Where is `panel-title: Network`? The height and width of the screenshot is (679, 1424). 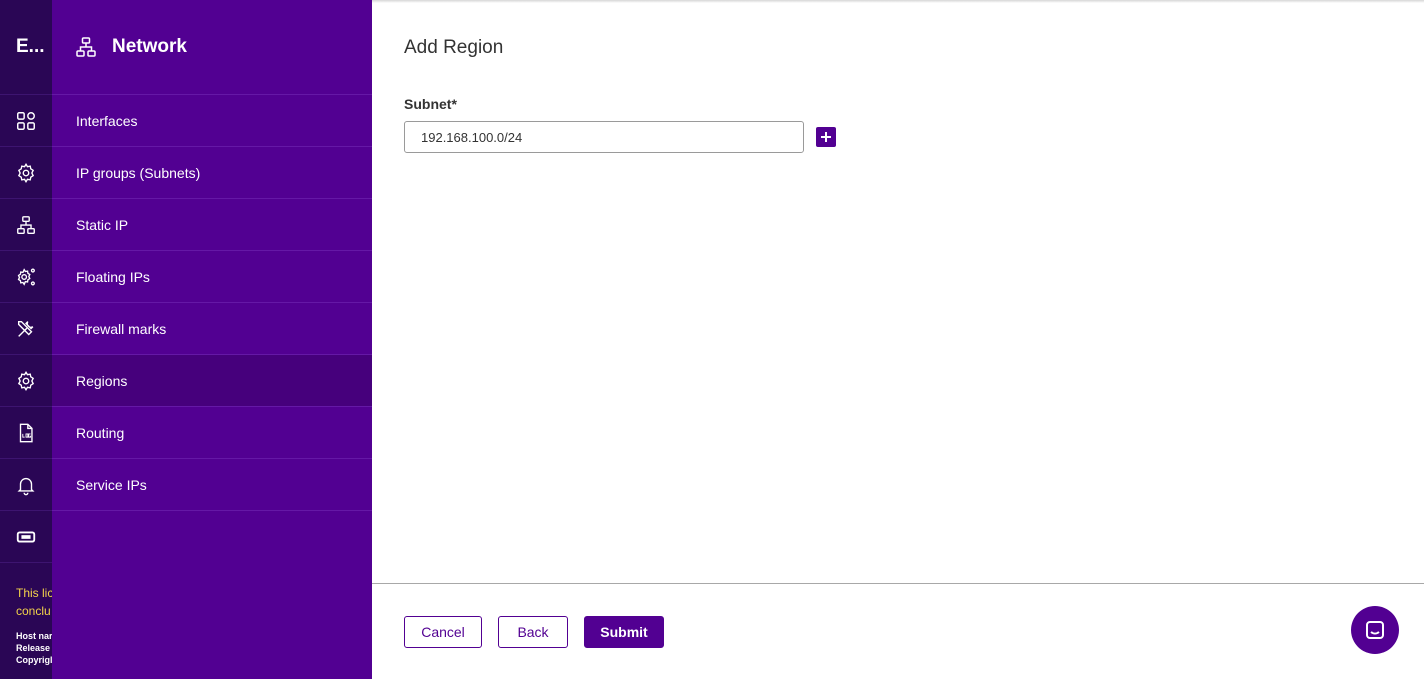 panel-title: Network is located at coordinates (149, 46).